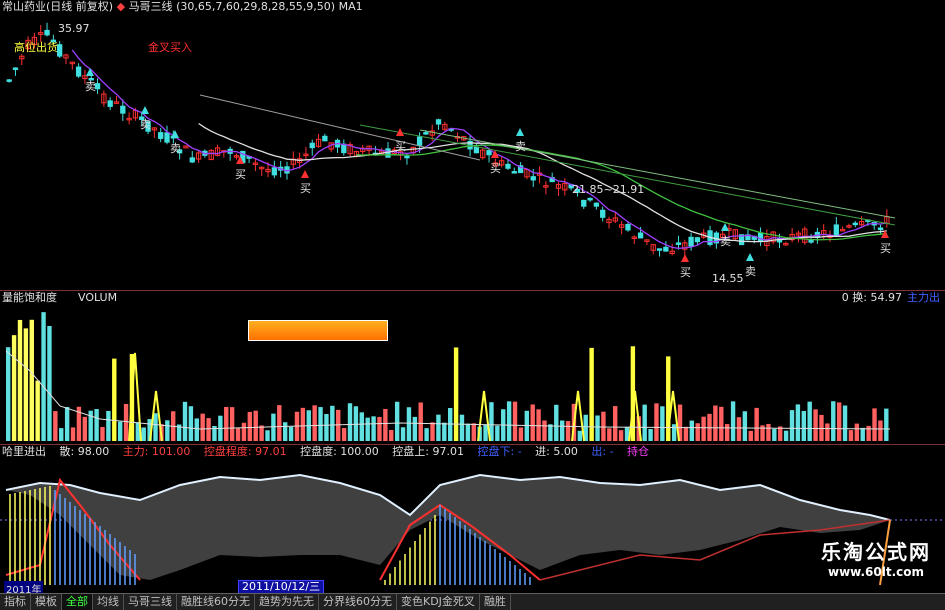 The image size is (945, 610). What do you see at coordinates (728, 278) in the screenshot?
I see `low-price-label: 14.55` at bounding box center [728, 278].